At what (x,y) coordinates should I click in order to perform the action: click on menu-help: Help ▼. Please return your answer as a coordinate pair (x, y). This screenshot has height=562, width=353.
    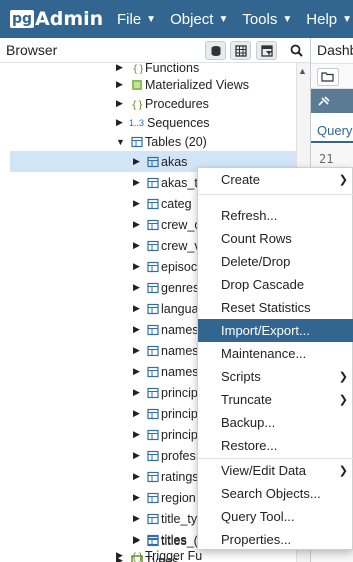
    Looking at the image, I should click on (329, 19).